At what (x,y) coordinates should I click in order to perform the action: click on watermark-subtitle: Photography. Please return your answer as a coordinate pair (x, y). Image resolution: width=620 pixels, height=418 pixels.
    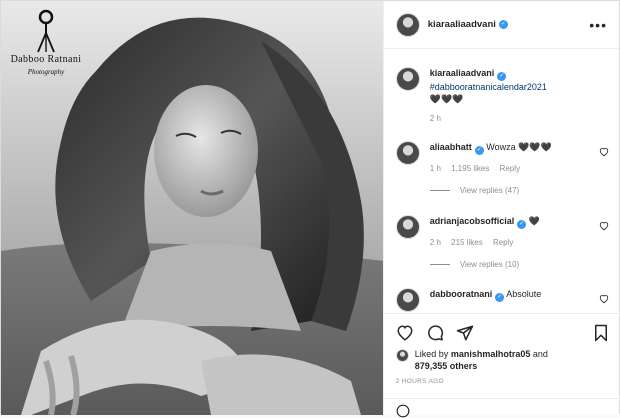
    Looking at the image, I should click on (46, 72).